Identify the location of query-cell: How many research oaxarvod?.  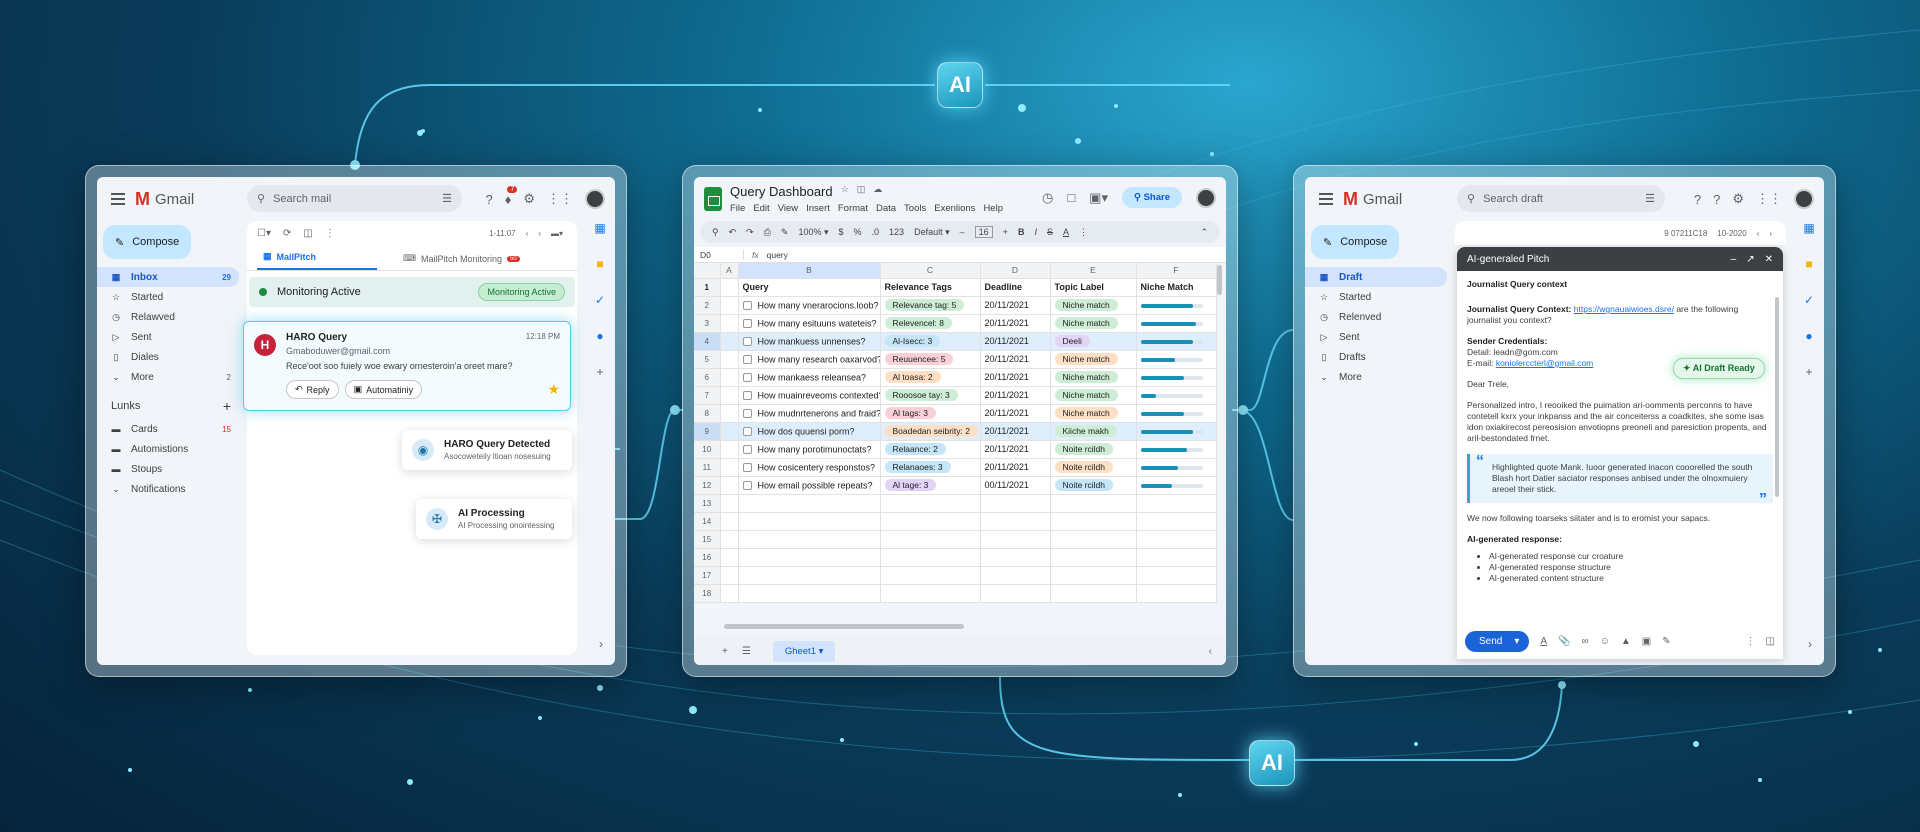
(809, 359).